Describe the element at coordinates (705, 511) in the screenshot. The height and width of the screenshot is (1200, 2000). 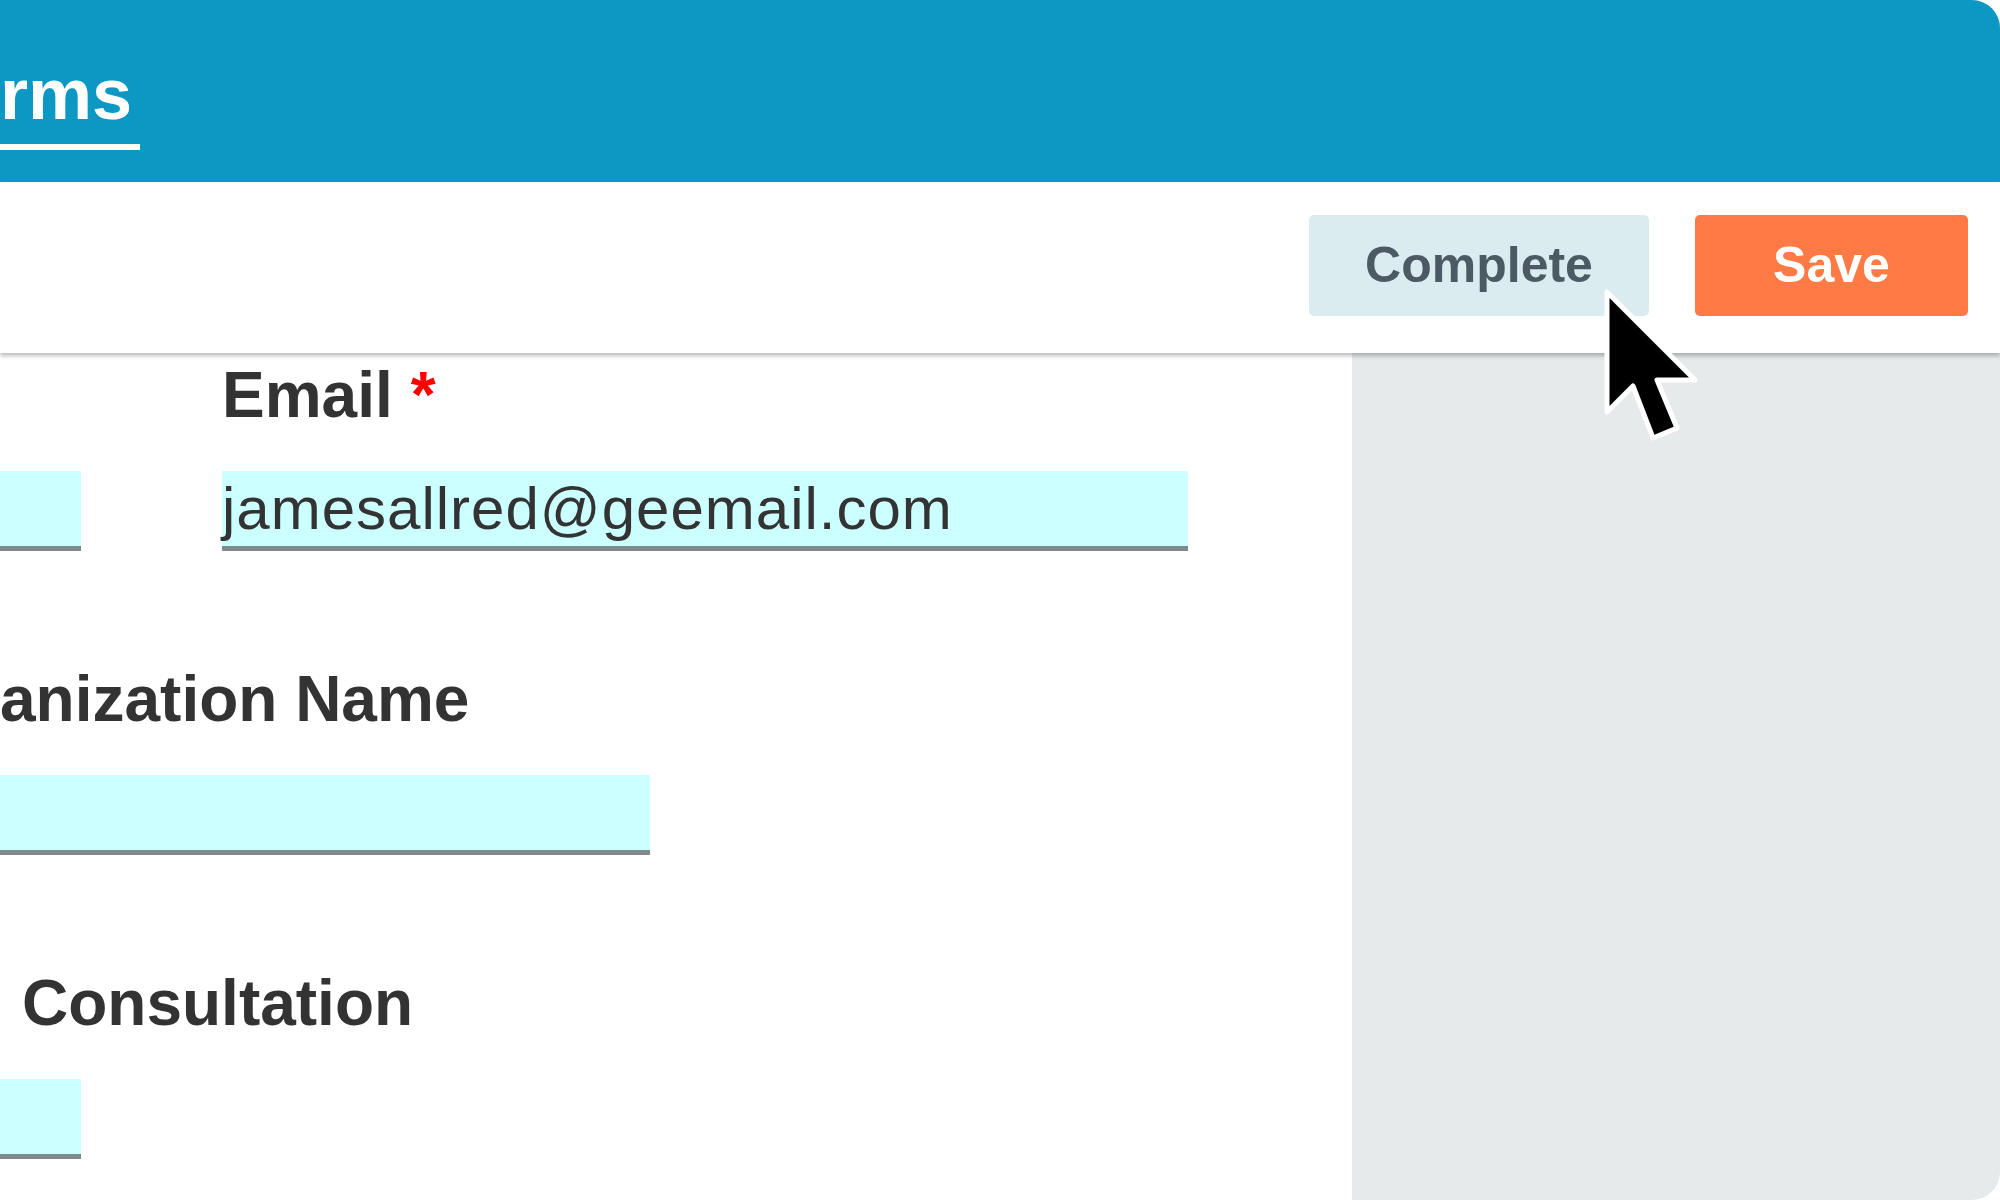
I see `input-field: jamesallred@geemail.com` at that location.